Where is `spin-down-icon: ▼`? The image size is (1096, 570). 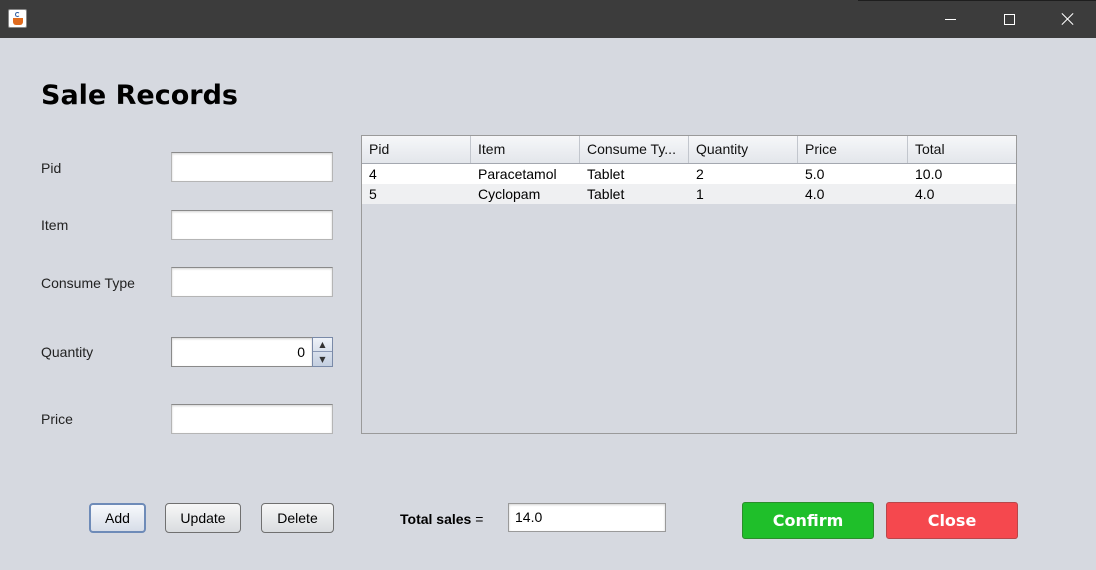 spin-down-icon: ▼ is located at coordinates (322, 359).